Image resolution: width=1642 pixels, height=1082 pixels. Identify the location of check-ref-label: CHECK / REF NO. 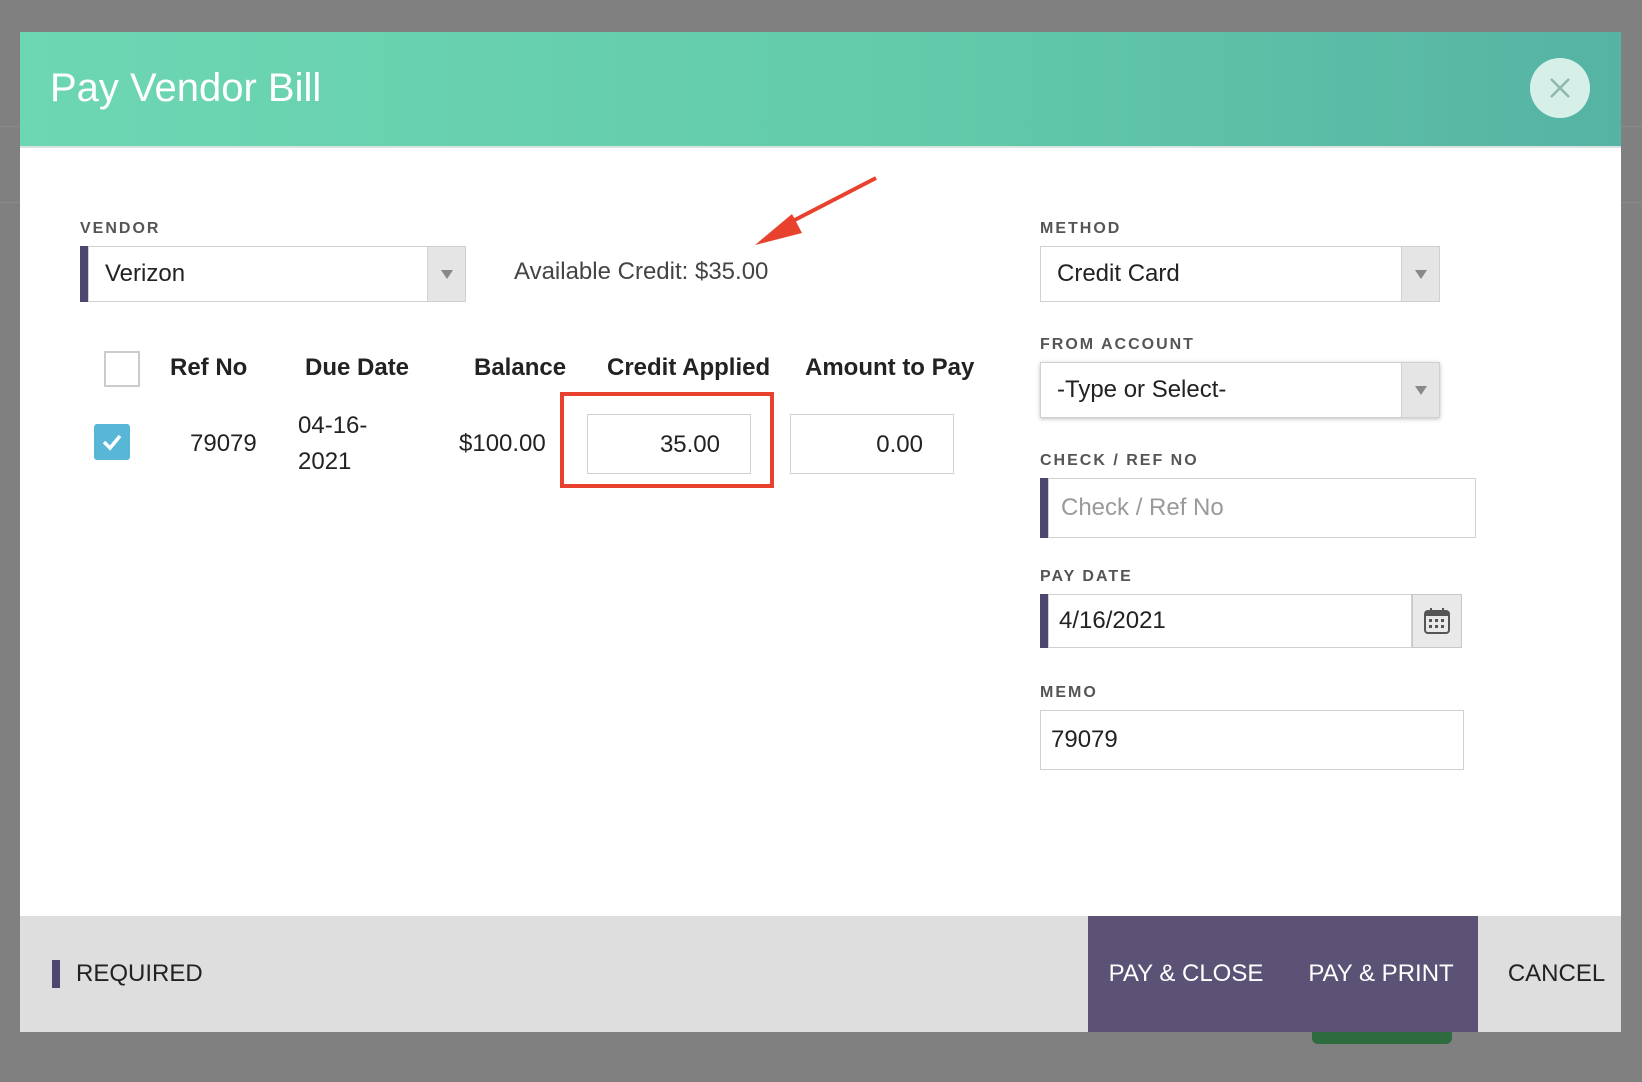
(1119, 460).